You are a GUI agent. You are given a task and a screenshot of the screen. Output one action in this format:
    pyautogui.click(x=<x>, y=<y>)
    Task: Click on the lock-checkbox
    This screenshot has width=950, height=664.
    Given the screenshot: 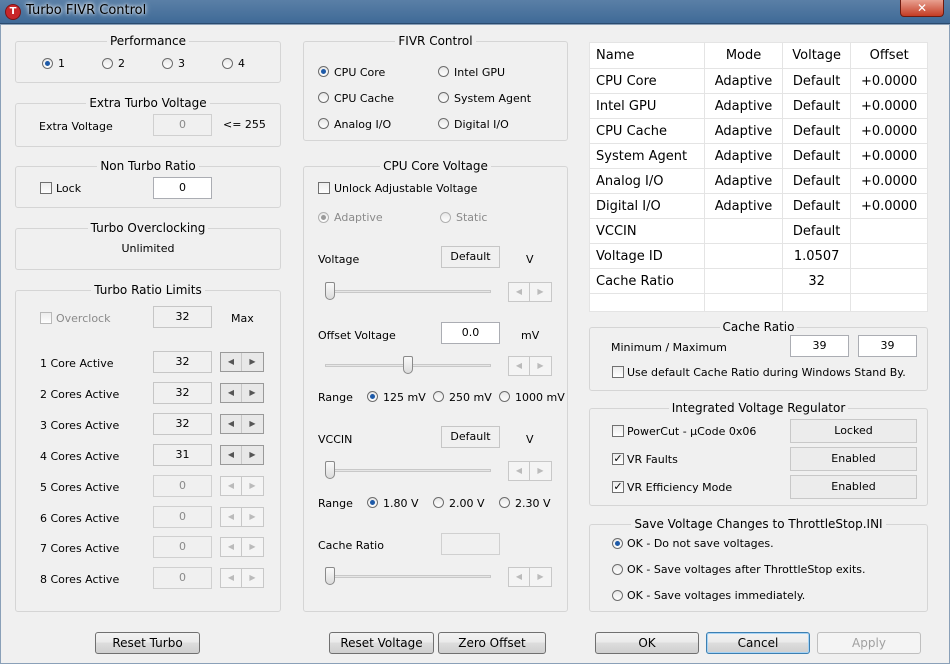 What is the action you would take?
    pyautogui.click(x=46, y=188)
    